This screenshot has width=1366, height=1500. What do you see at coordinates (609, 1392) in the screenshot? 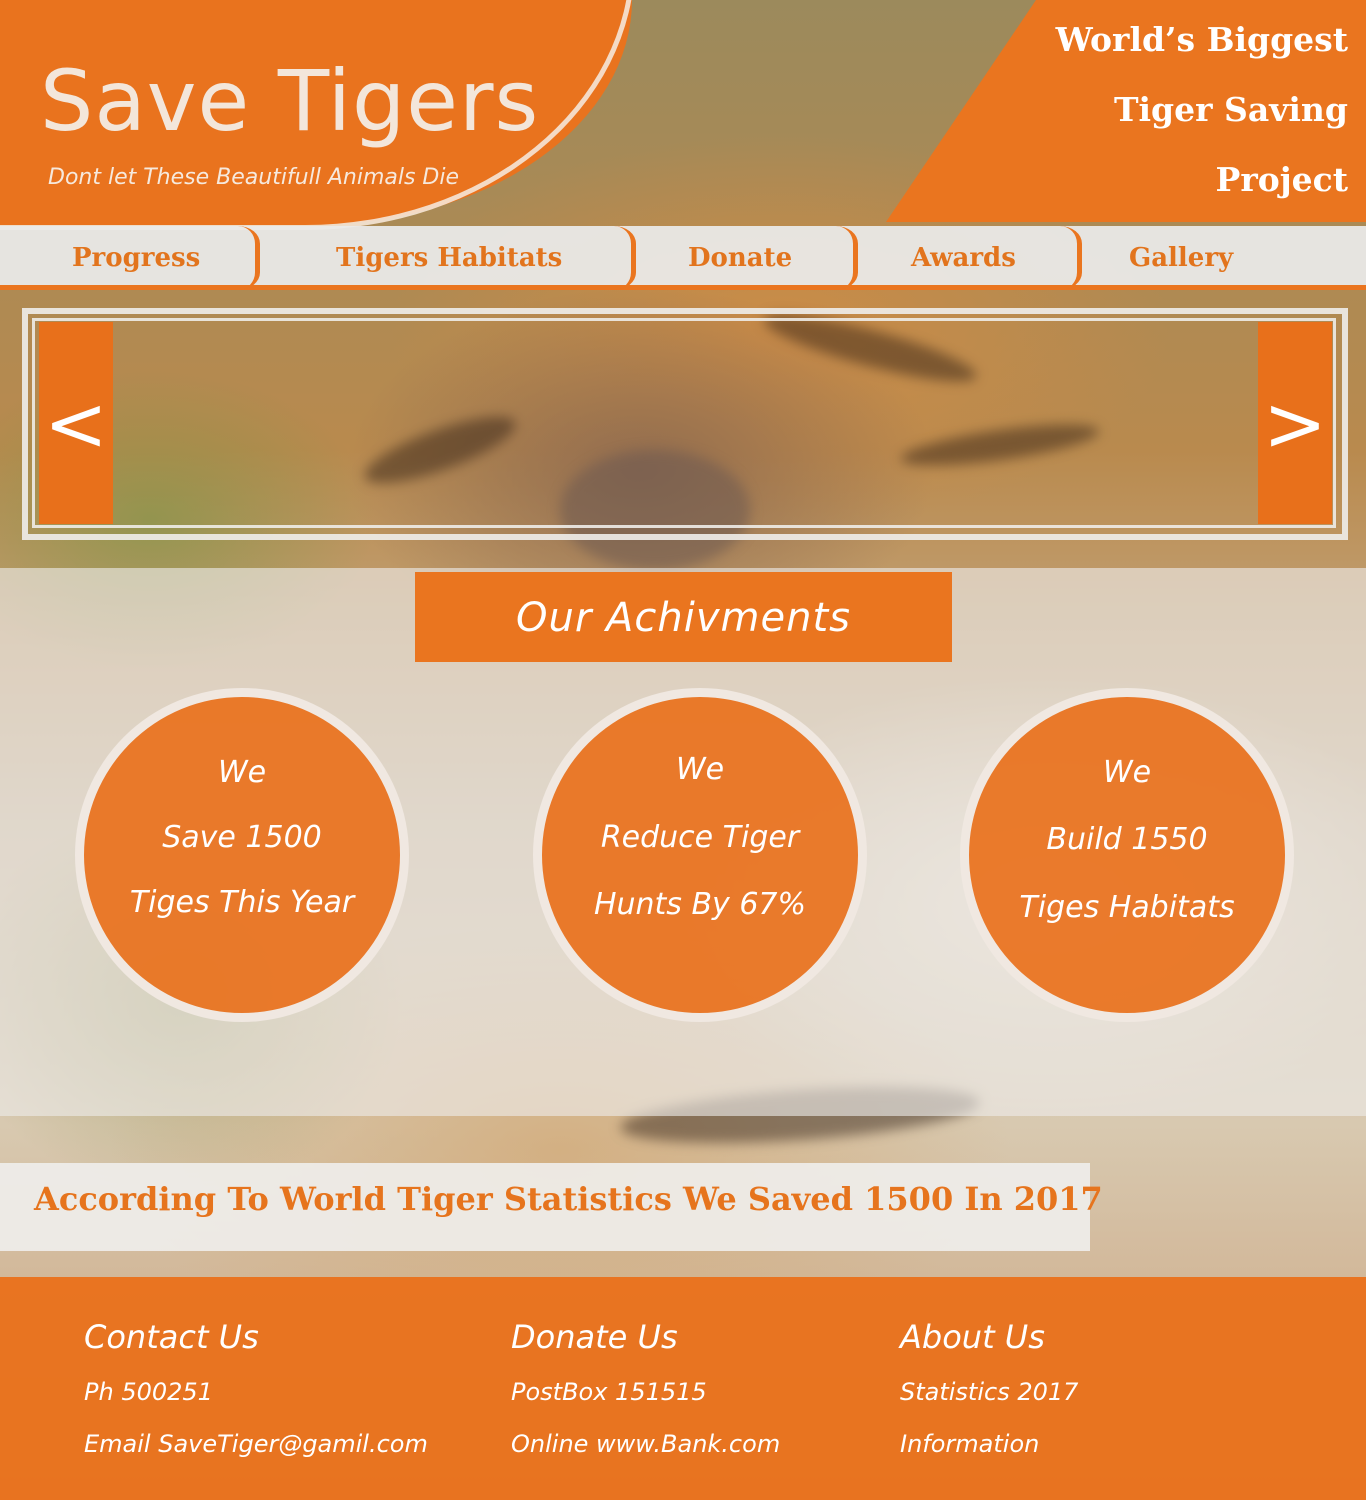
I see `footer-donate-postbox: PostBox 151515` at bounding box center [609, 1392].